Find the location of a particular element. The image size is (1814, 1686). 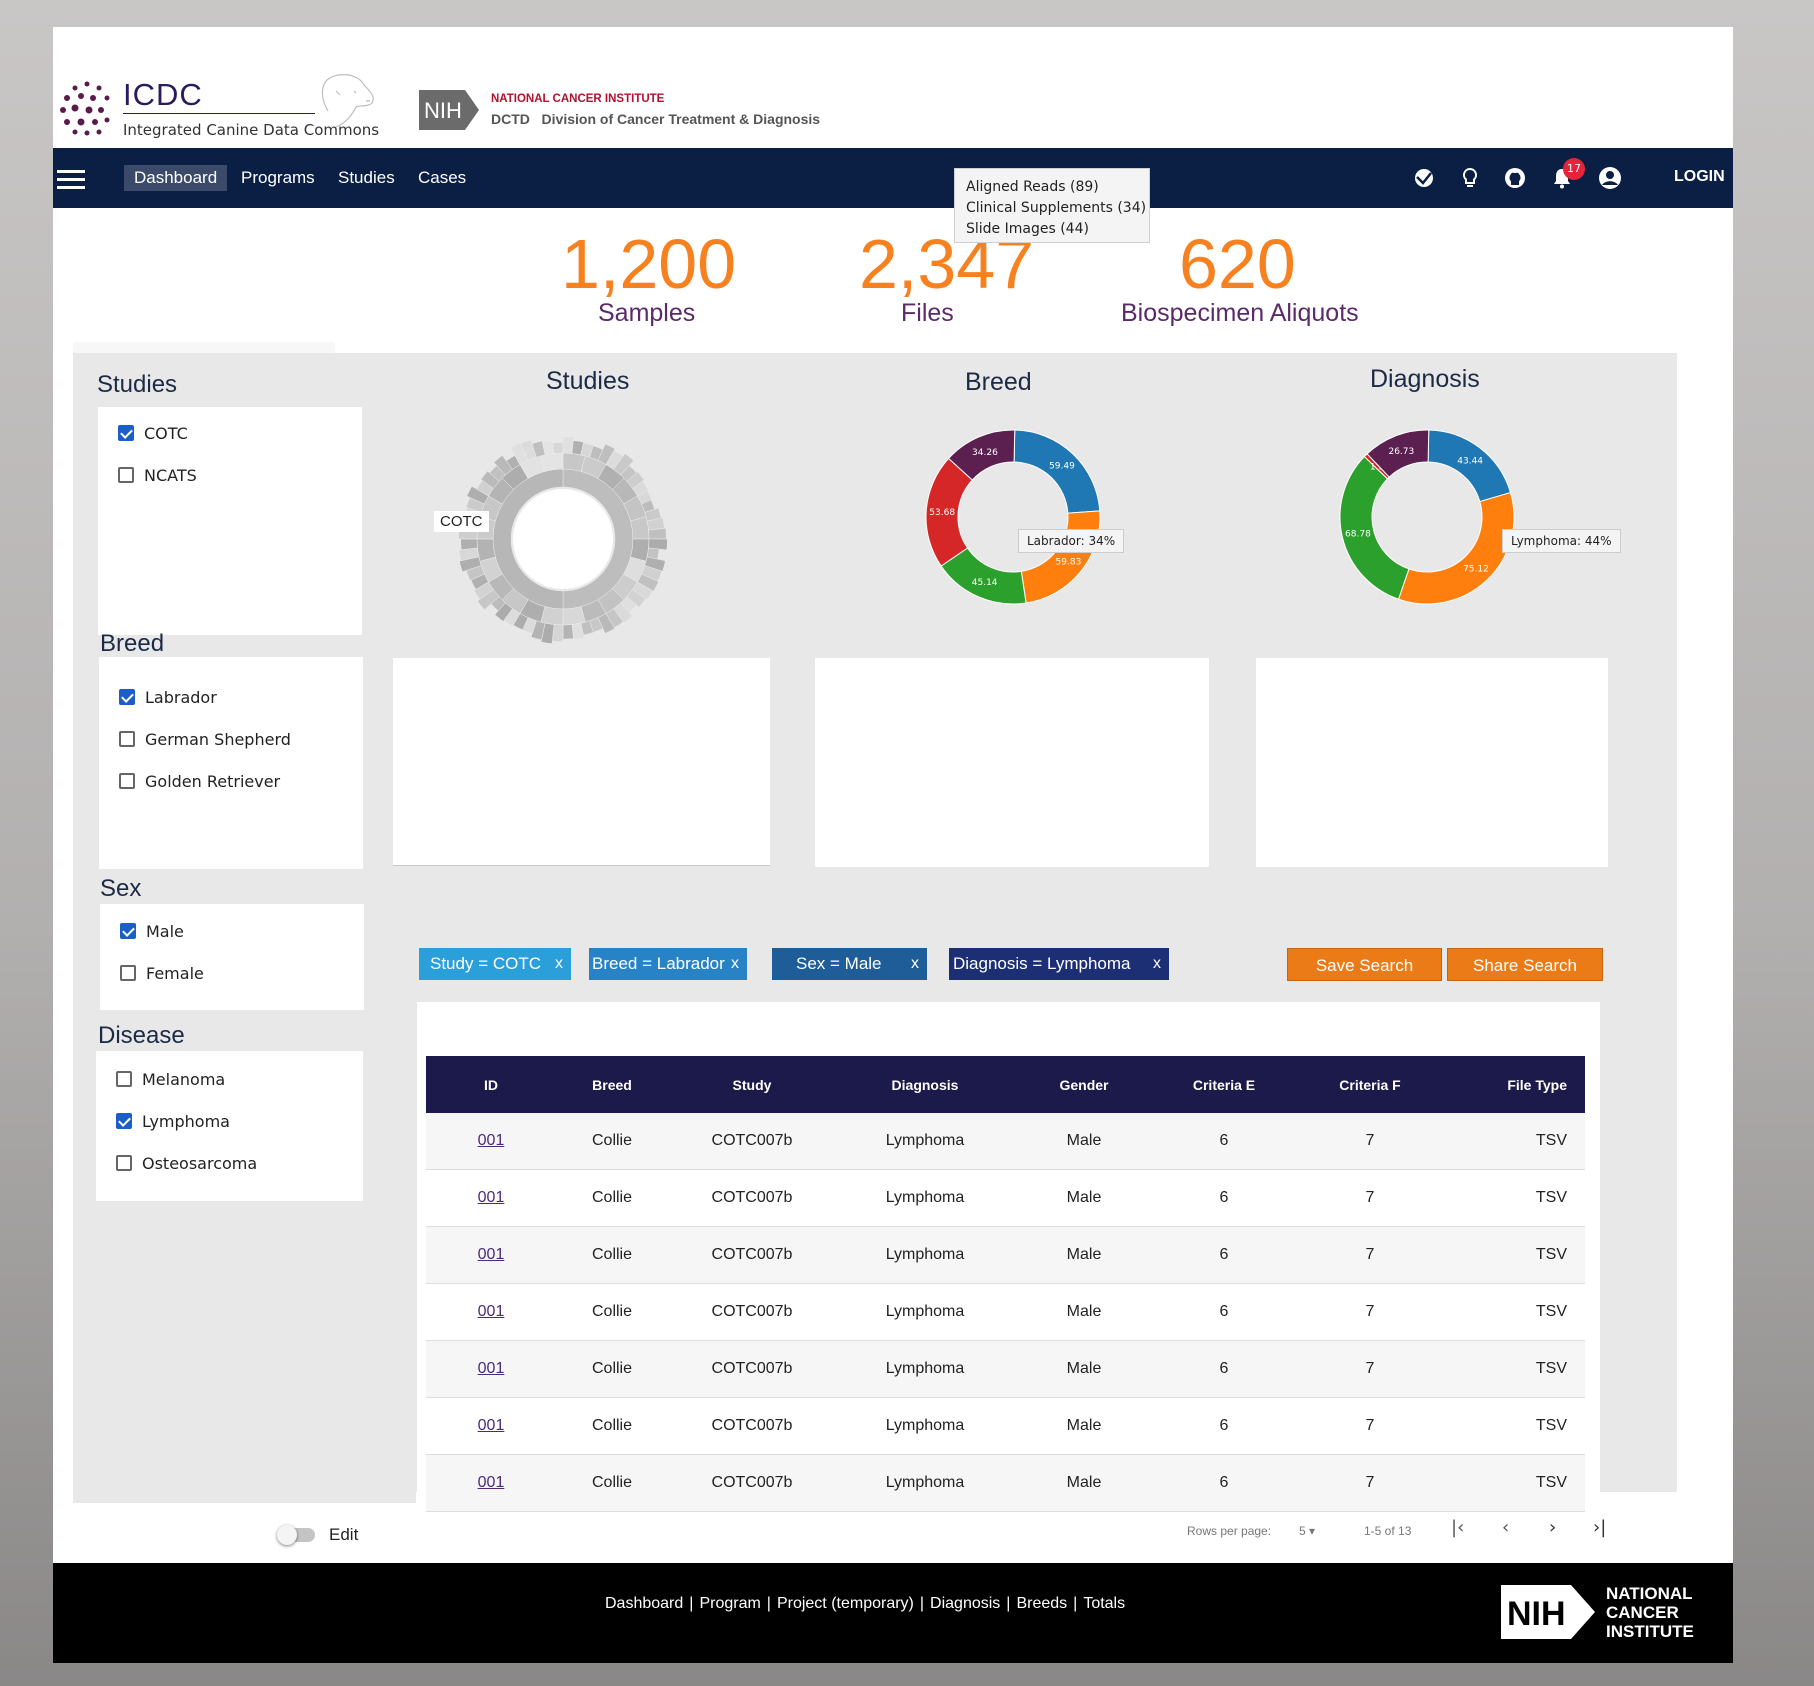

breed-slice is located at coordinates (1057, 471).